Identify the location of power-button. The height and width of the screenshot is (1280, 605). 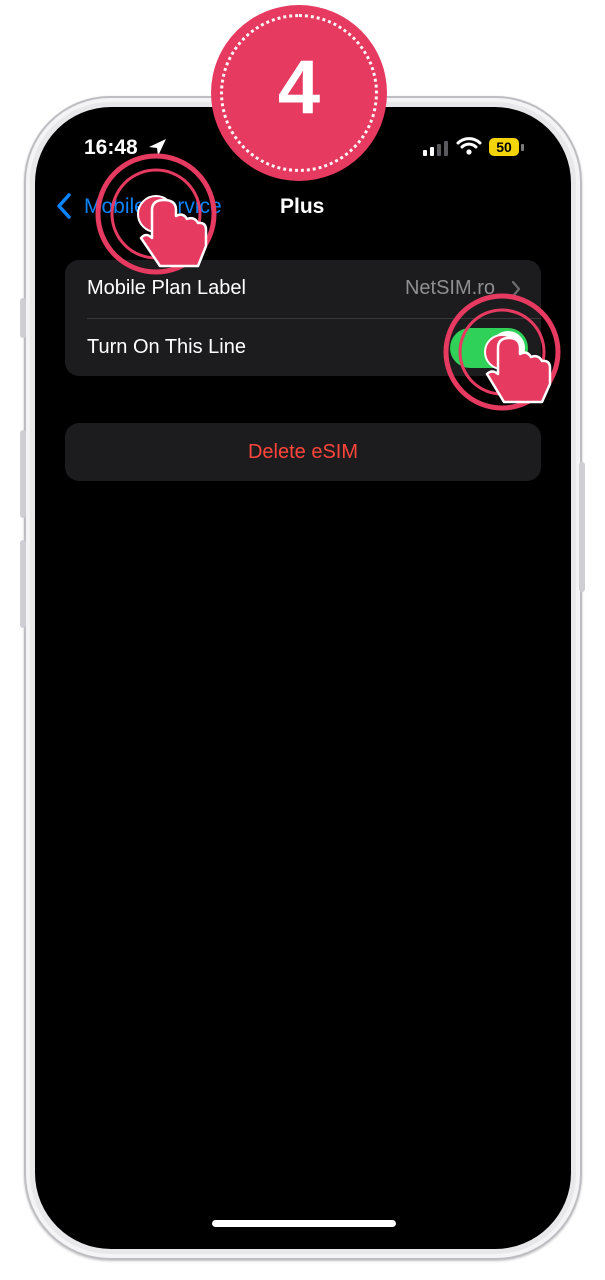
(582, 527).